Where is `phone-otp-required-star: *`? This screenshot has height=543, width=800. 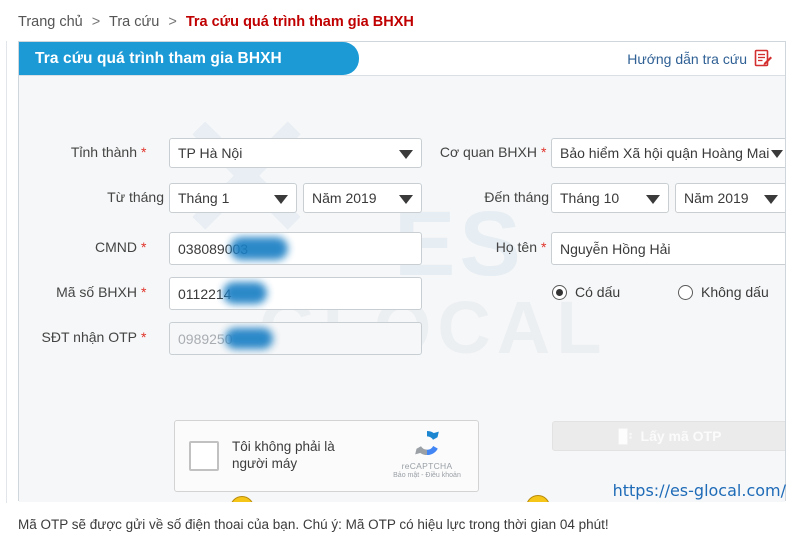
phone-otp-required-star: * is located at coordinates (144, 337).